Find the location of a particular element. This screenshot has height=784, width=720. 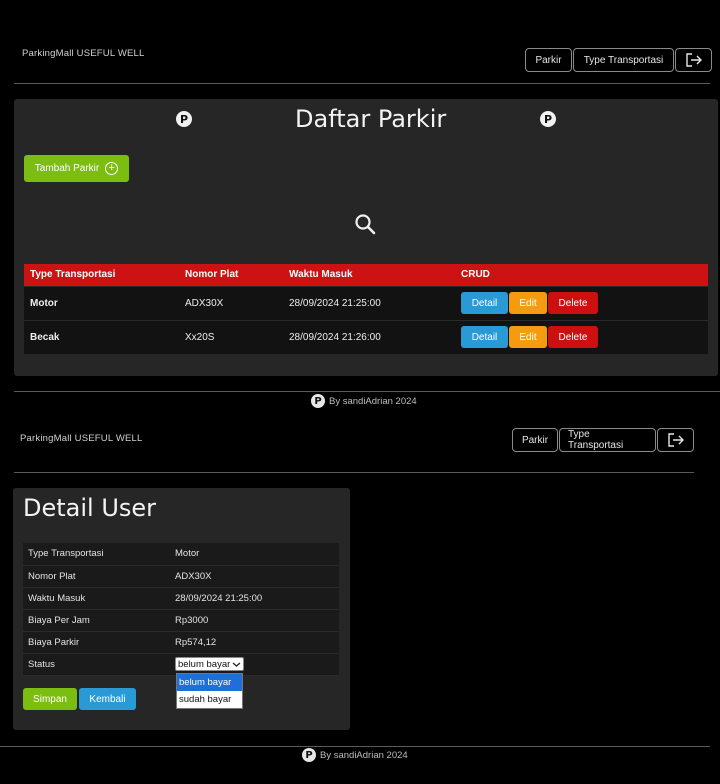

detail-row: Status belum bayar is located at coordinates (181, 664).